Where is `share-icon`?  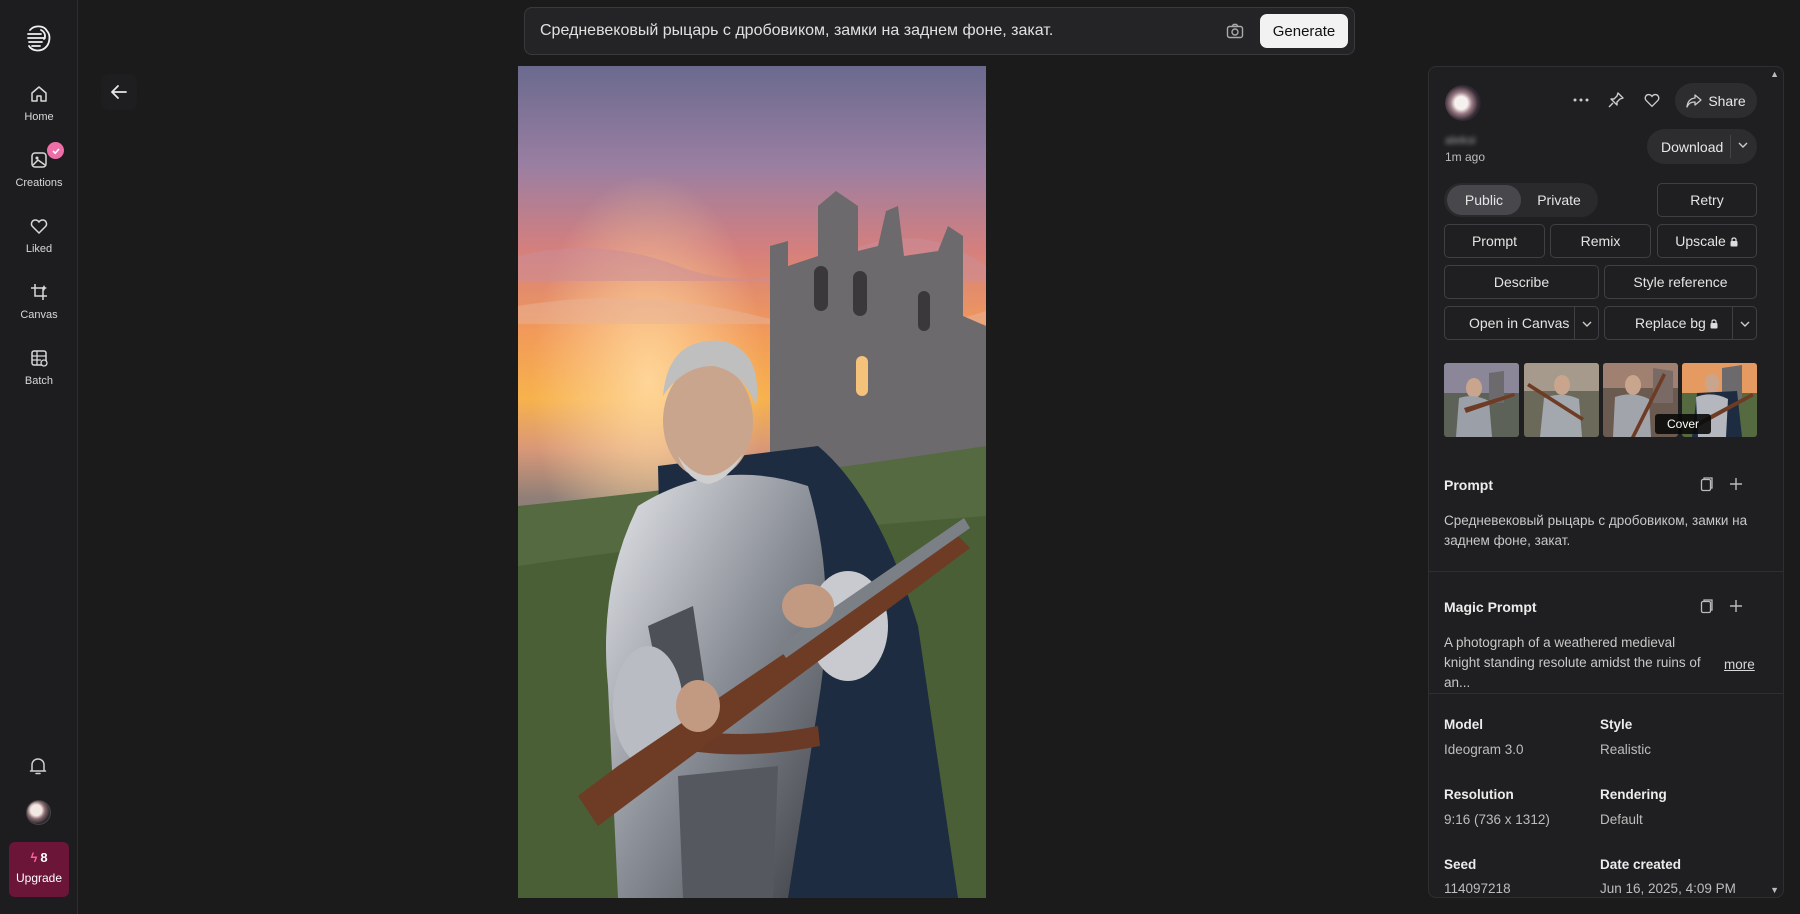
share-icon is located at coordinates (1694, 100).